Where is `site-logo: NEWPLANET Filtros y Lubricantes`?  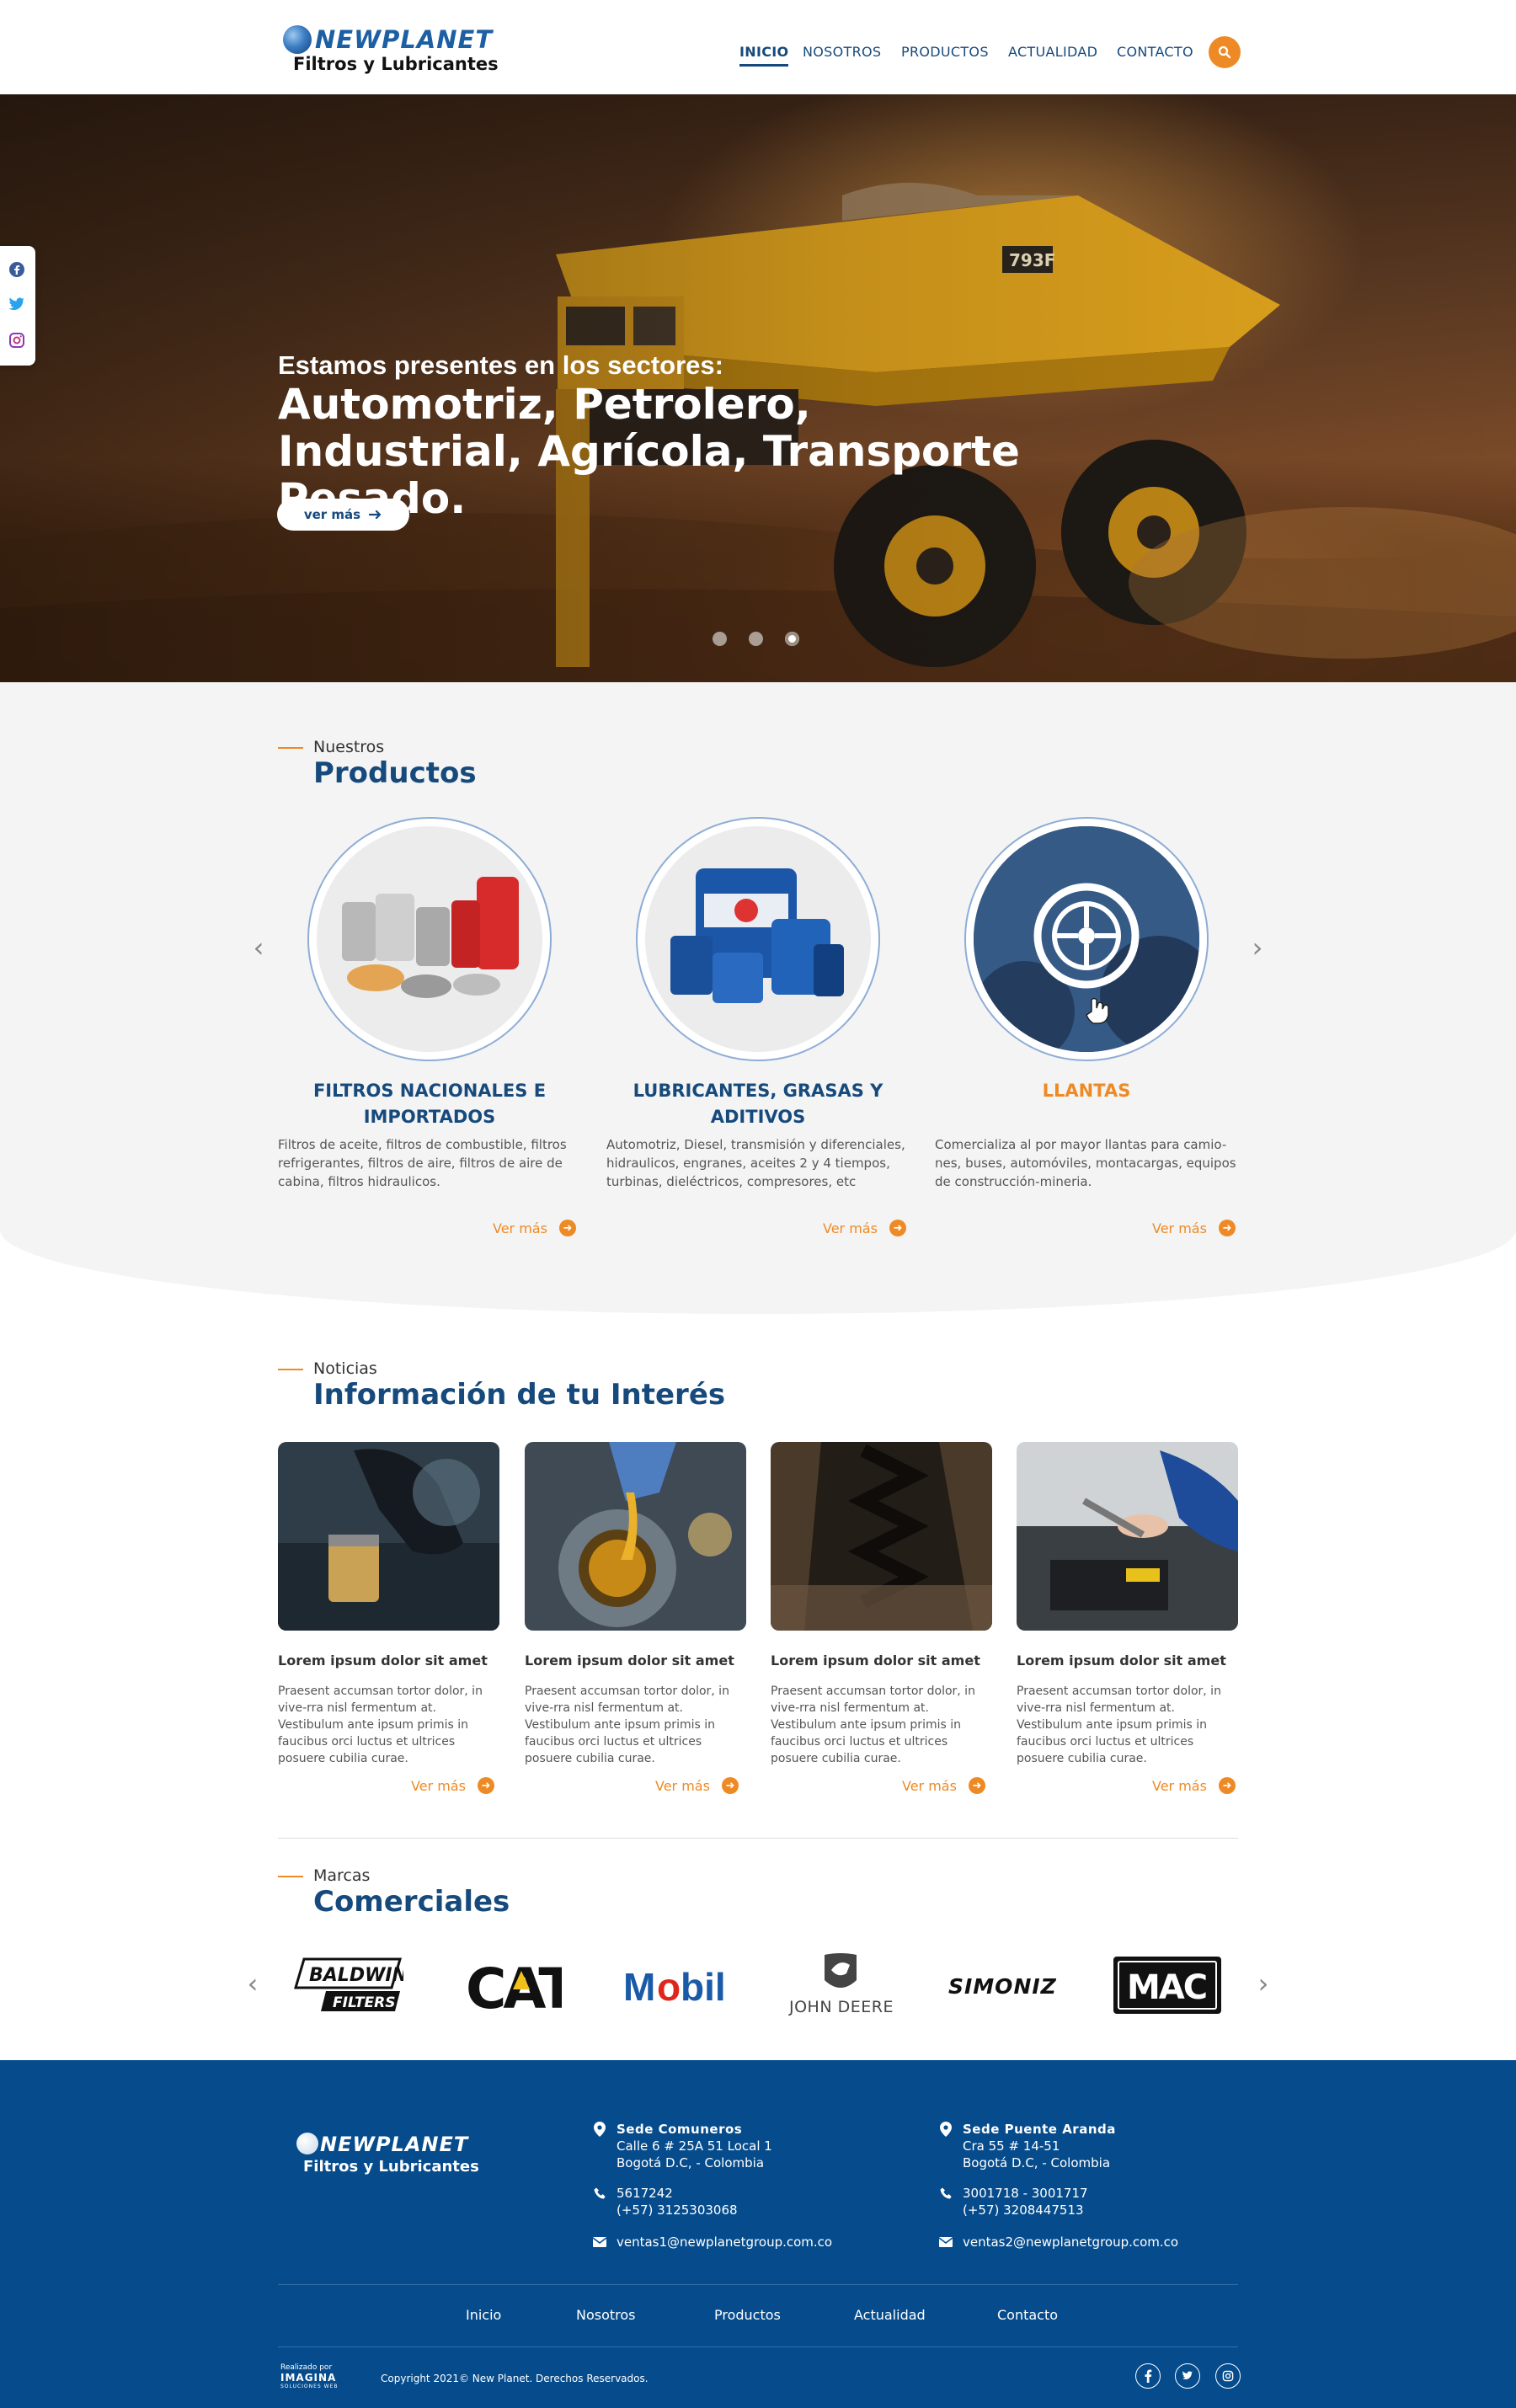 site-logo: NEWPLANET Filtros y Lubricantes is located at coordinates (397, 50).